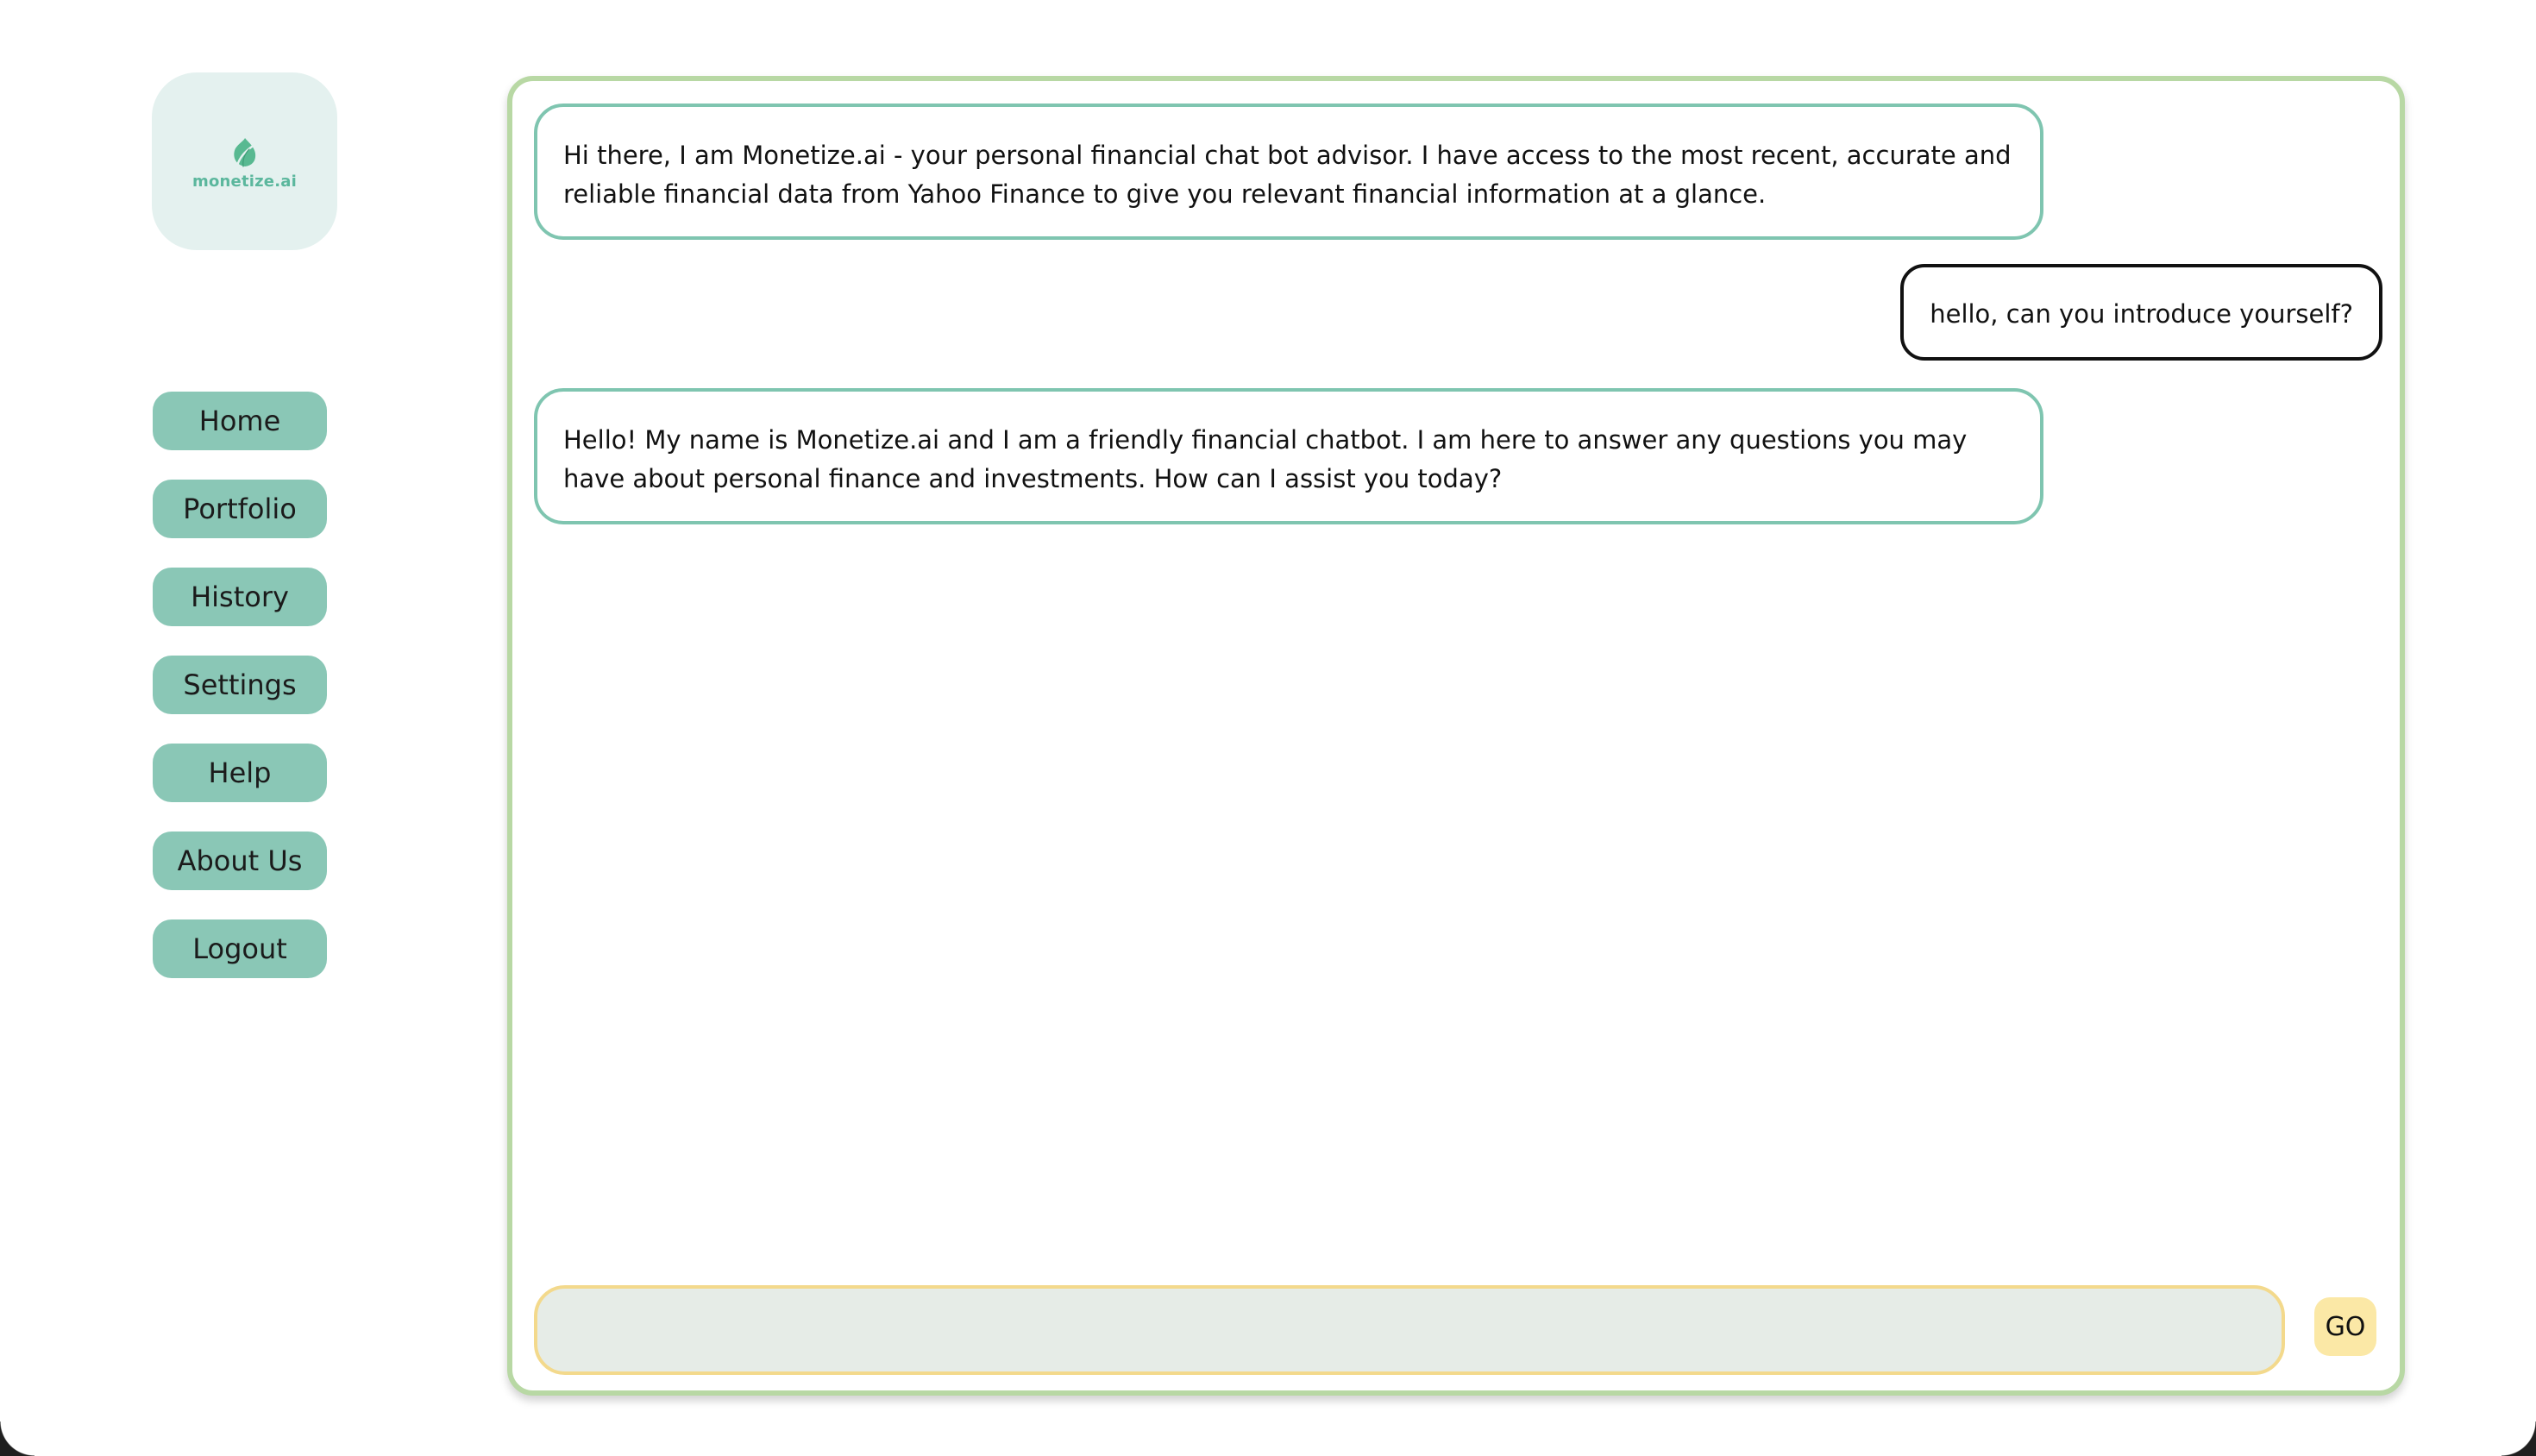 Image resolution: width=2536 pixels, height=1456 pixels. Describe the element at coordinates (244, 152) in the screenshot. I see `leaf-icon` at that location.